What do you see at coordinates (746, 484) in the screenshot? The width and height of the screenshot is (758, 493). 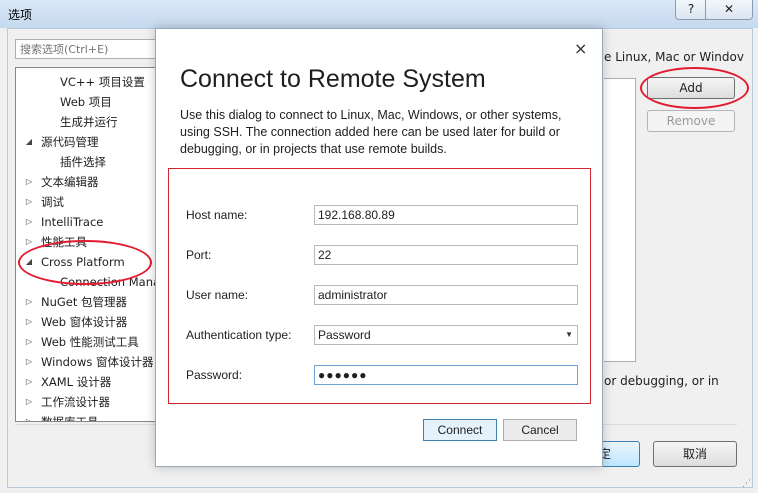 I see `resize-grip-icon: ⋰` at bounding box center [746, 484].